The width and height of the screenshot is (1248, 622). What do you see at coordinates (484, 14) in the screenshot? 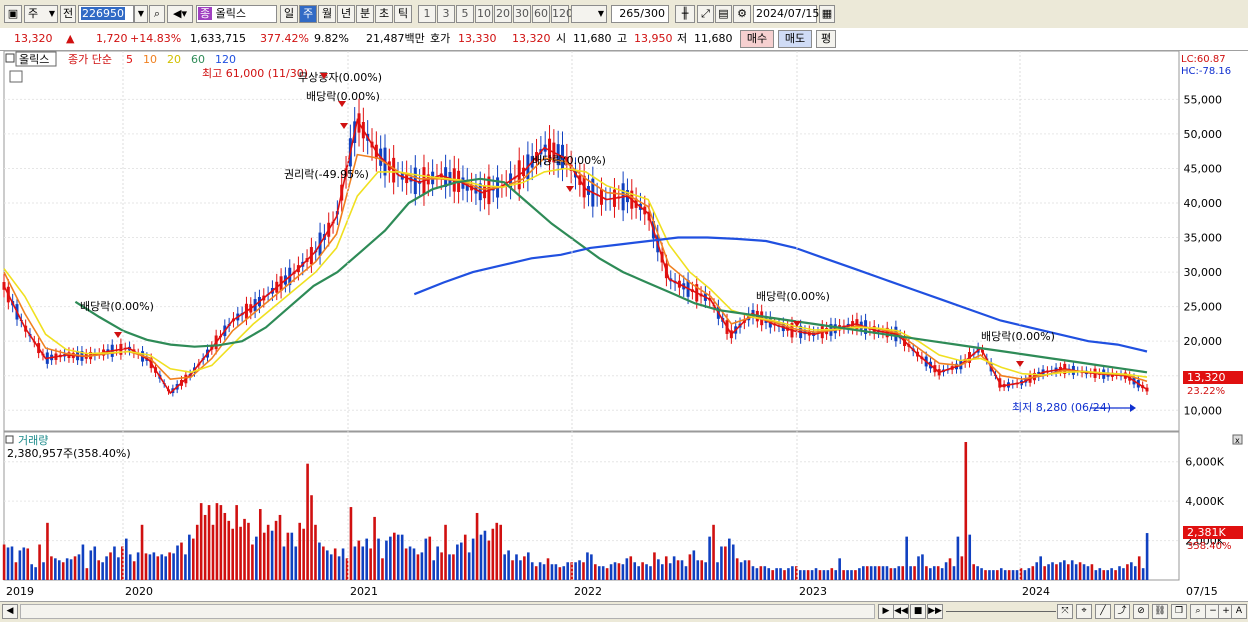
I see `tab-interval-10: 10` at bounding box center [484, 14].